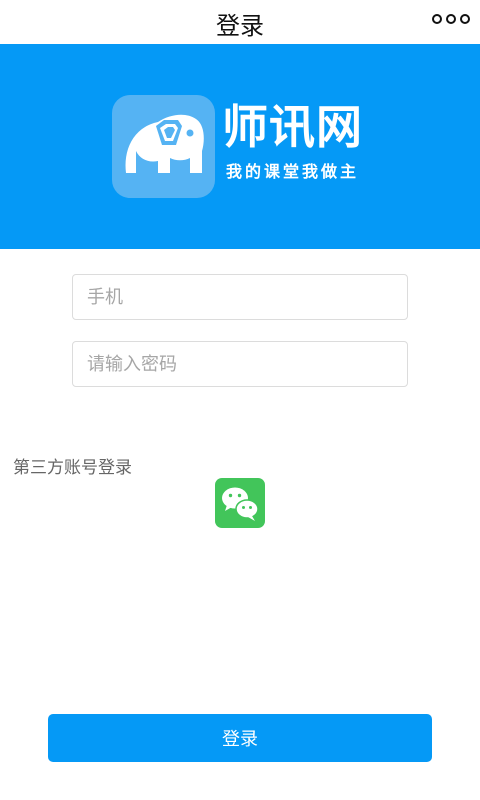 The image size is (480, 800). I want to click on brand-name: 师讯网, so click(292, 127).